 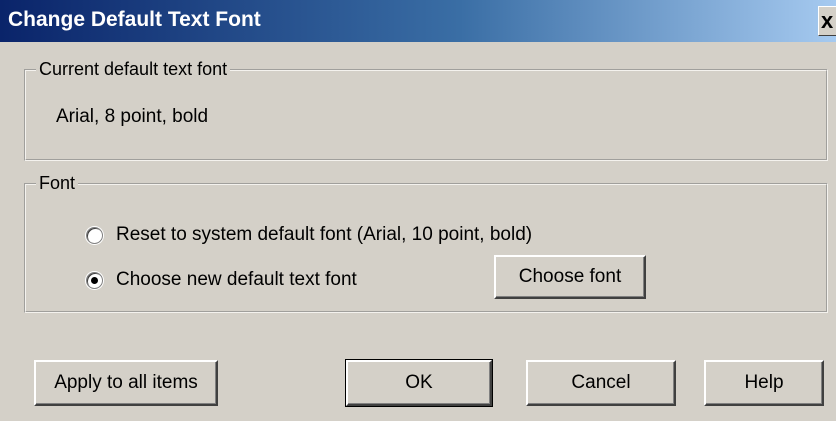 What do you see at coordinates (57, 183) in the screenshot?
I see `font-legend: Font` at bounding box center [57, 183].